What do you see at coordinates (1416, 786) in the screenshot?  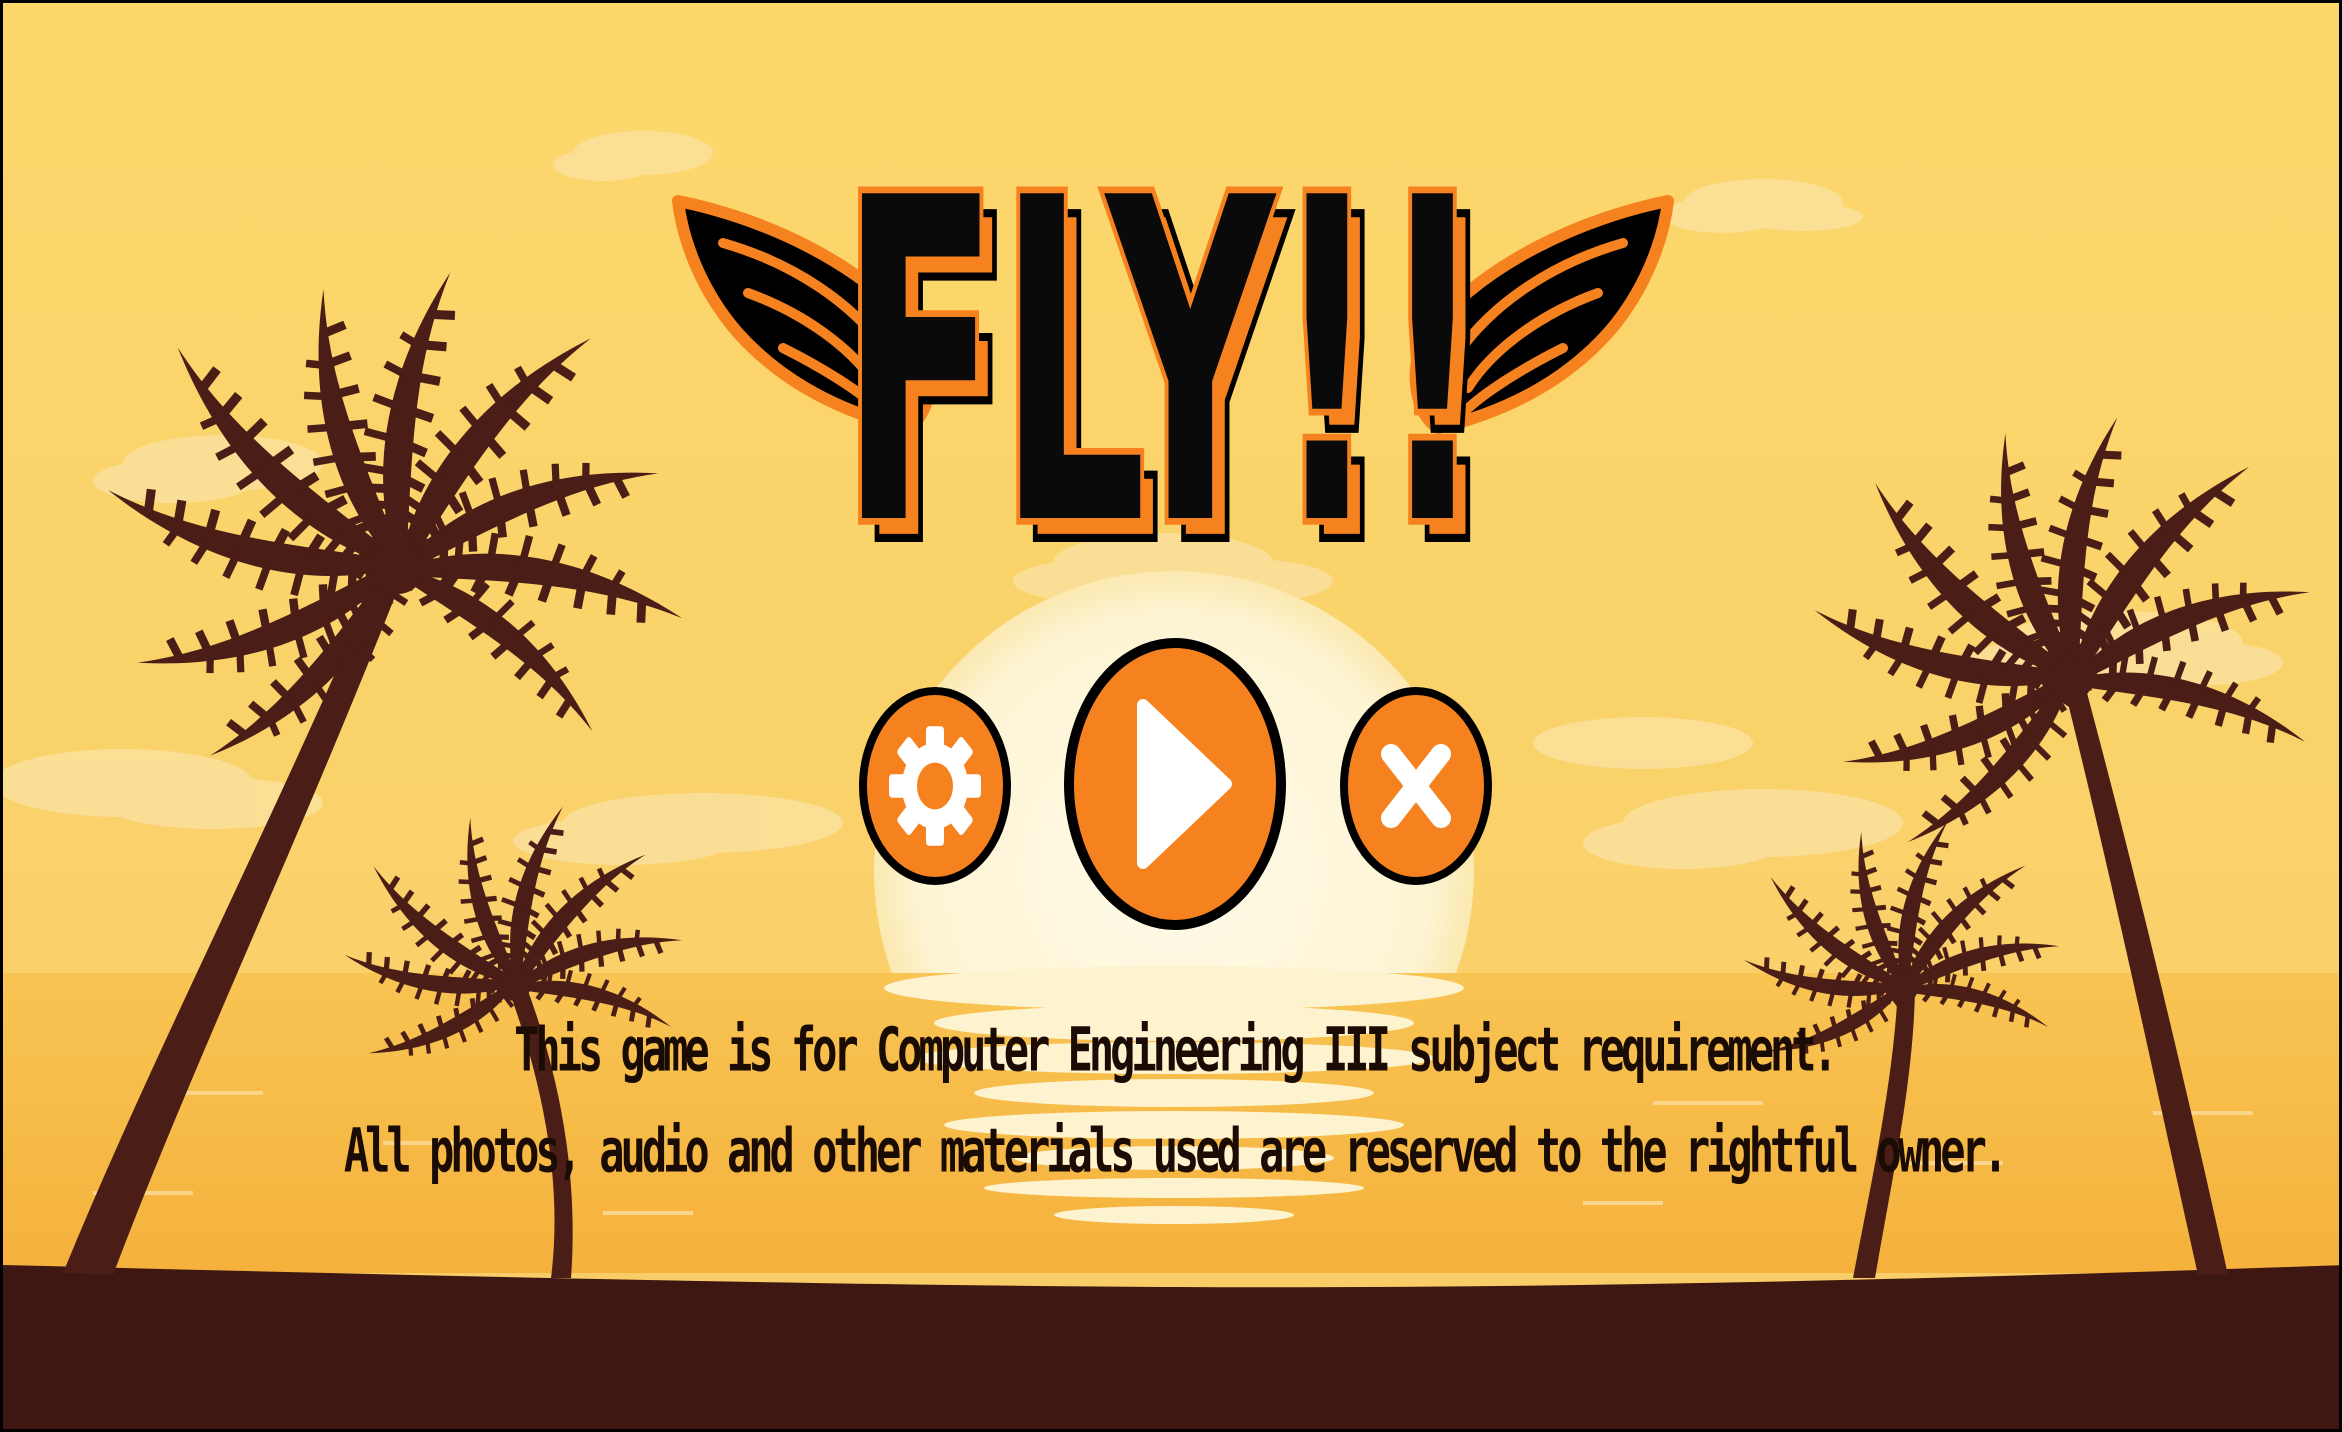 I see `exit-button` at bounding box center [1416, 786].